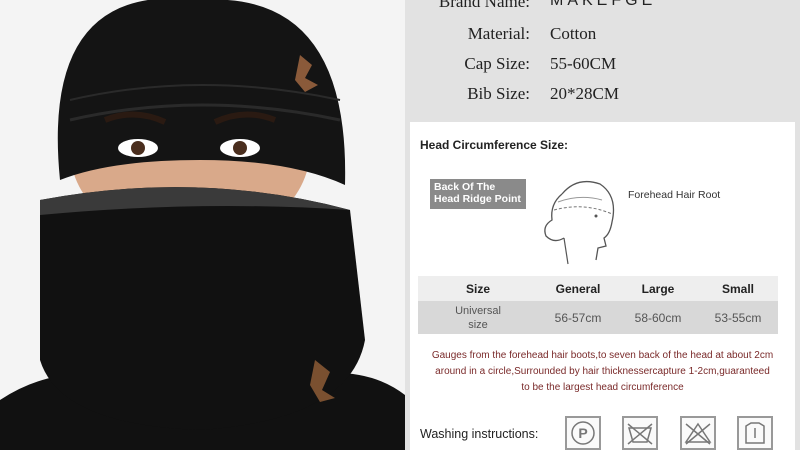 Image resolution: width=800 pixels, height=450 pixels. Describe the element at coordinates (658, 288) in the screenshot. I see `header-large: Large` at that location.